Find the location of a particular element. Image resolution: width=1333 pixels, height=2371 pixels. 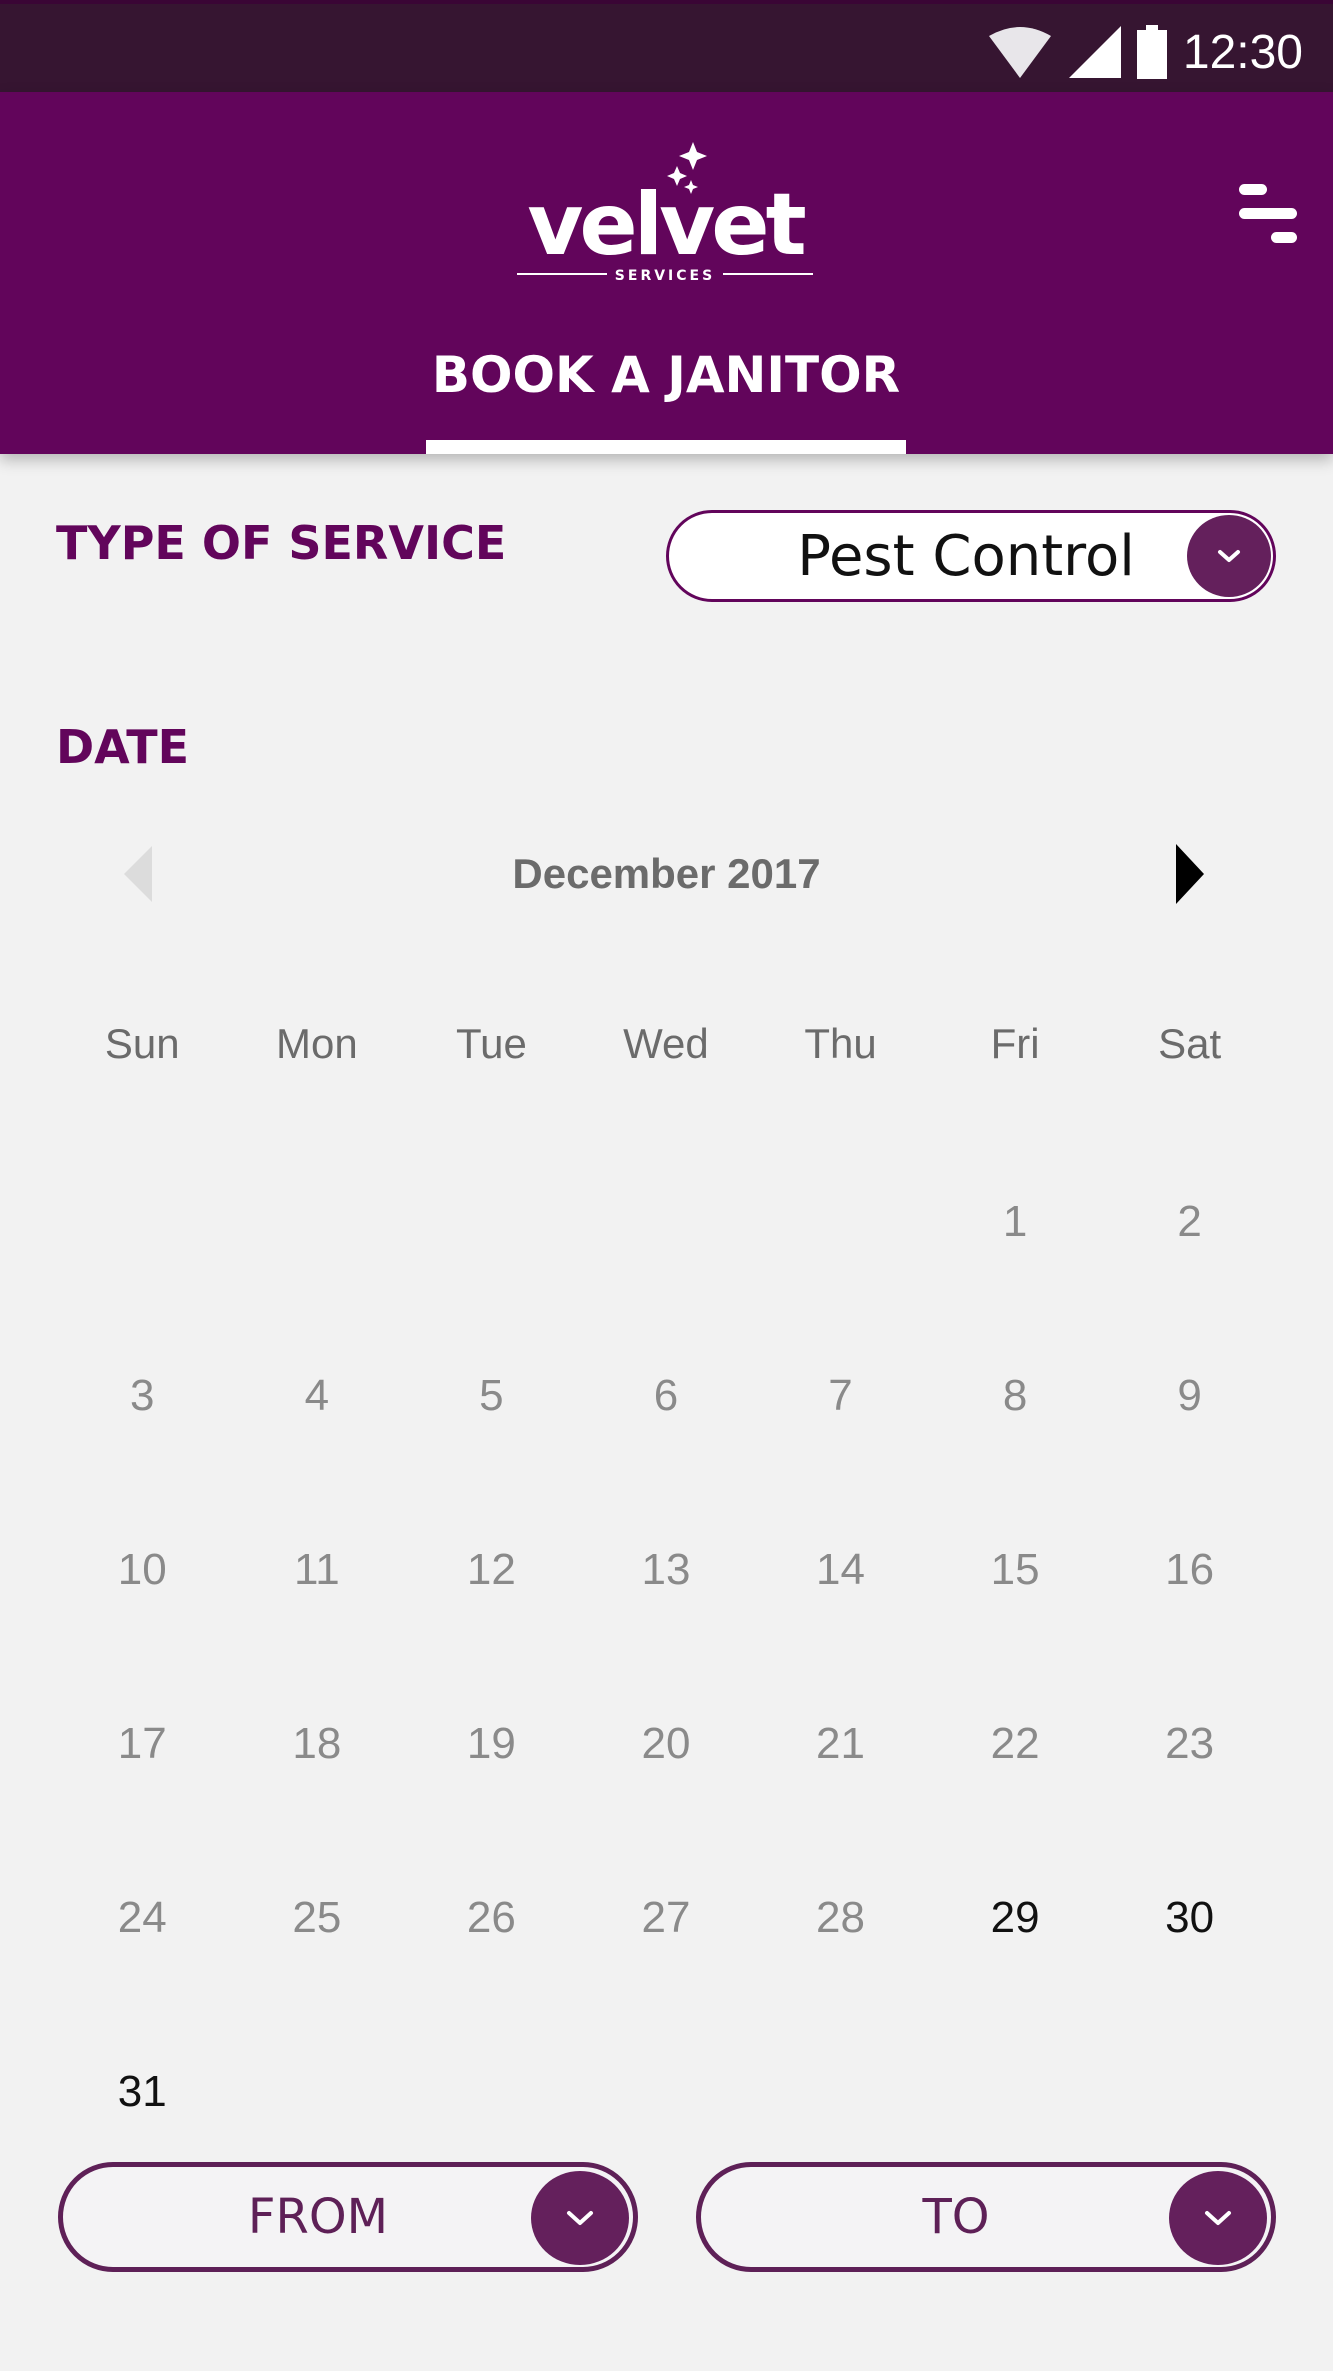

calendar-week-row: 24 25 26 27 28 29 30 is located at coordinates (666, 1943).